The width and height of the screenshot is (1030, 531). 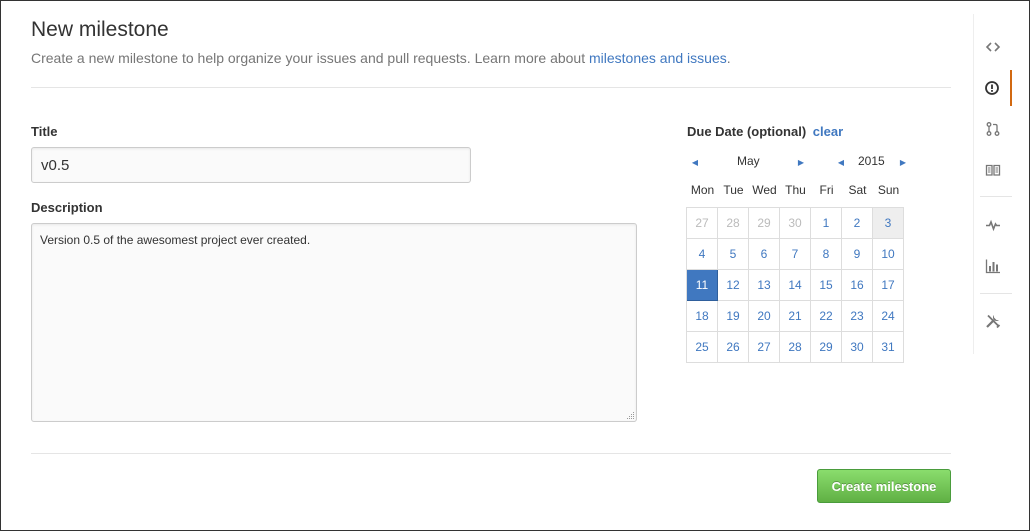 What do you see at coordinates (826, 285) in the screenshot?
I see `calendar-day: 15` at bounding box center [826, 285].